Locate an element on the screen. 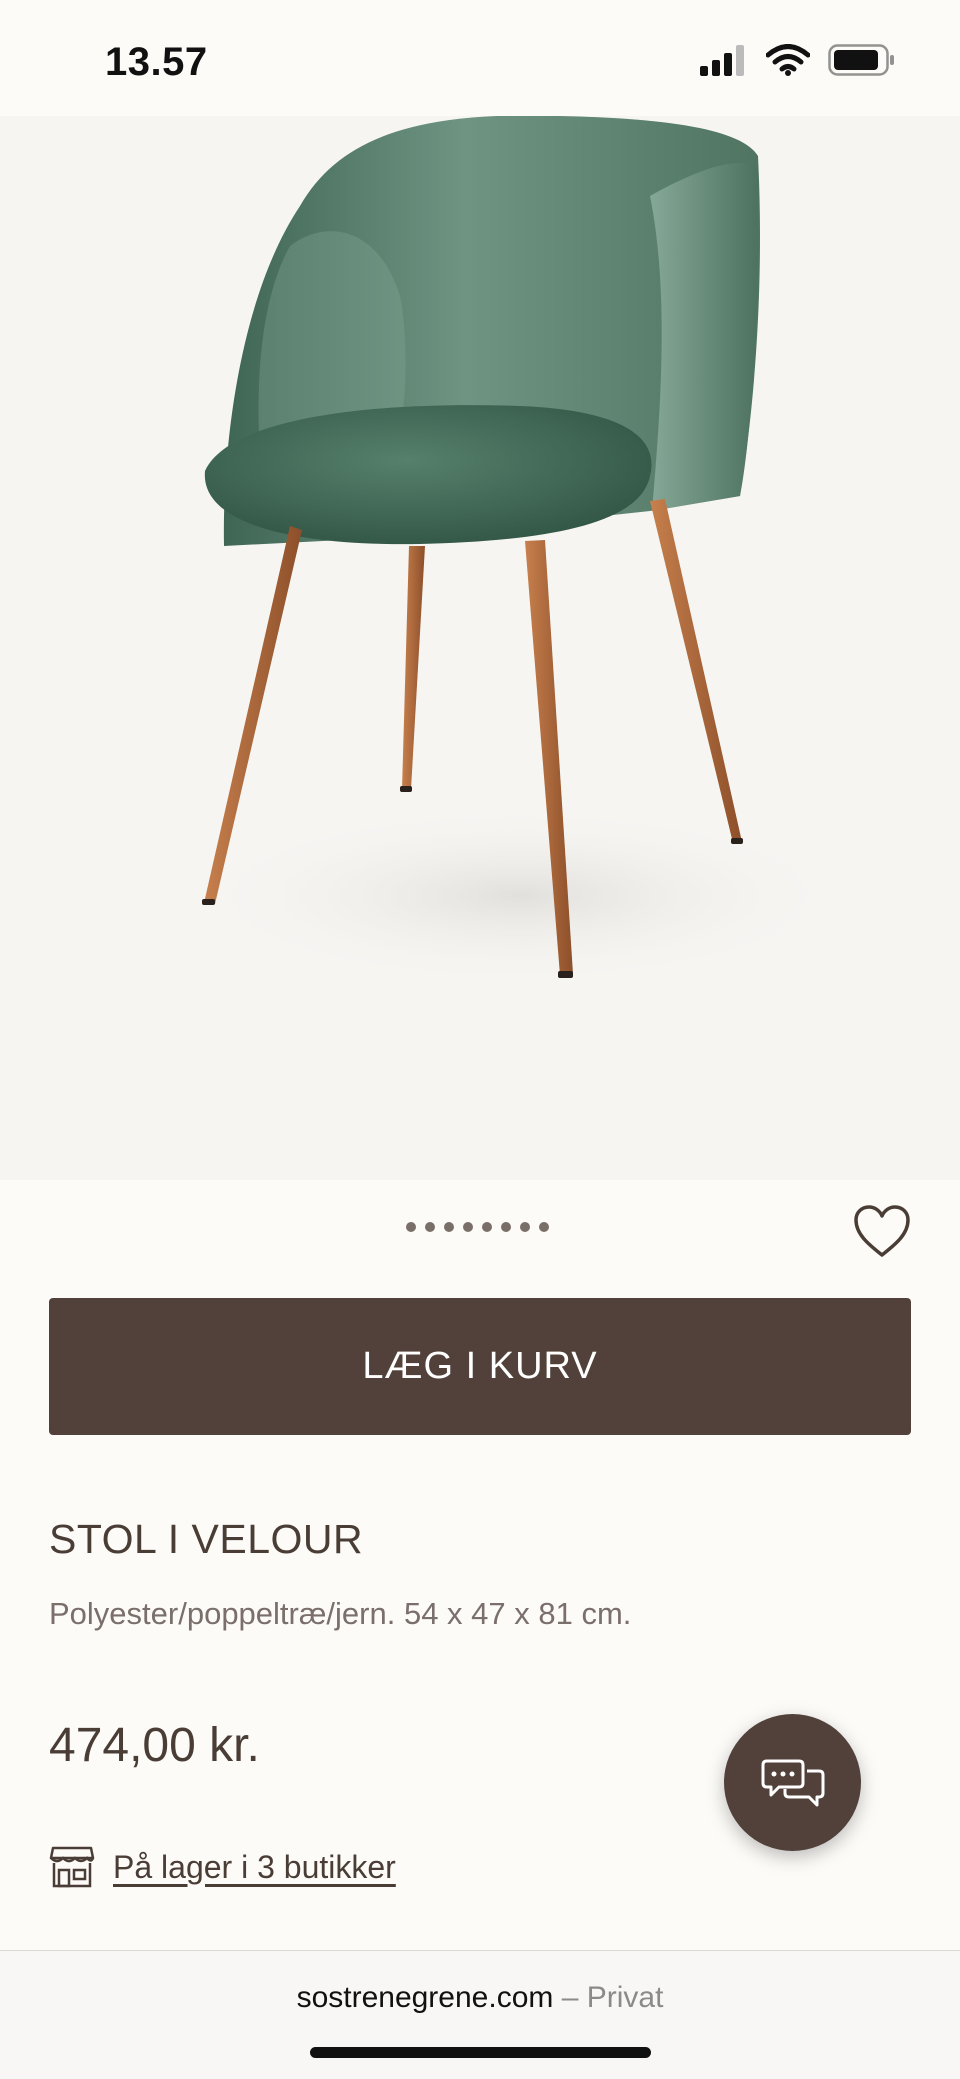 The image size is (960, 2079). heart-icon is located at coordinates (882, 1231).